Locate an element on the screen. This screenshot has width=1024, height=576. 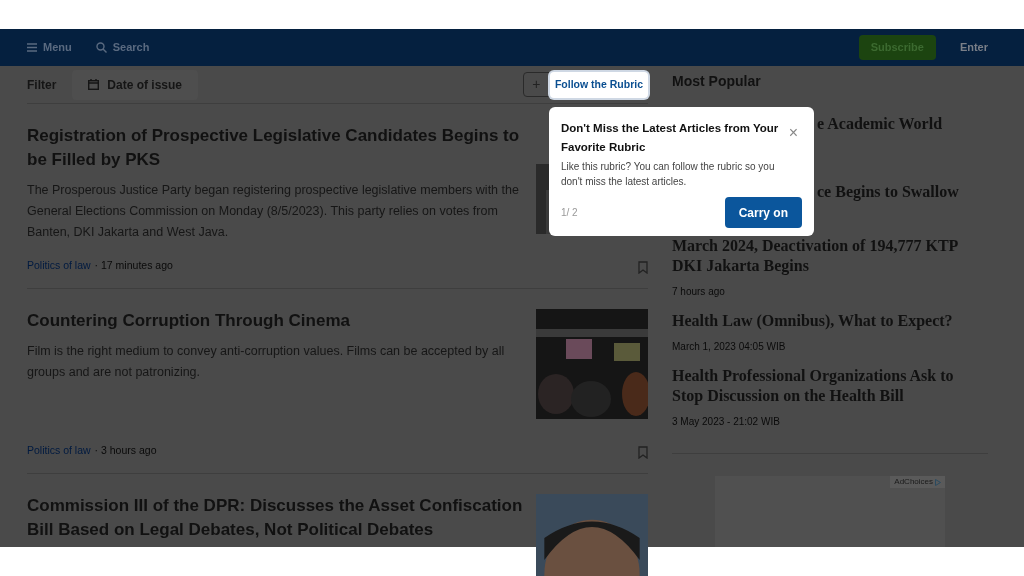
article-title: Registration of Prospective Legislative Candidates Begins to be Filled by PKS is located at coordinates (275, 148).